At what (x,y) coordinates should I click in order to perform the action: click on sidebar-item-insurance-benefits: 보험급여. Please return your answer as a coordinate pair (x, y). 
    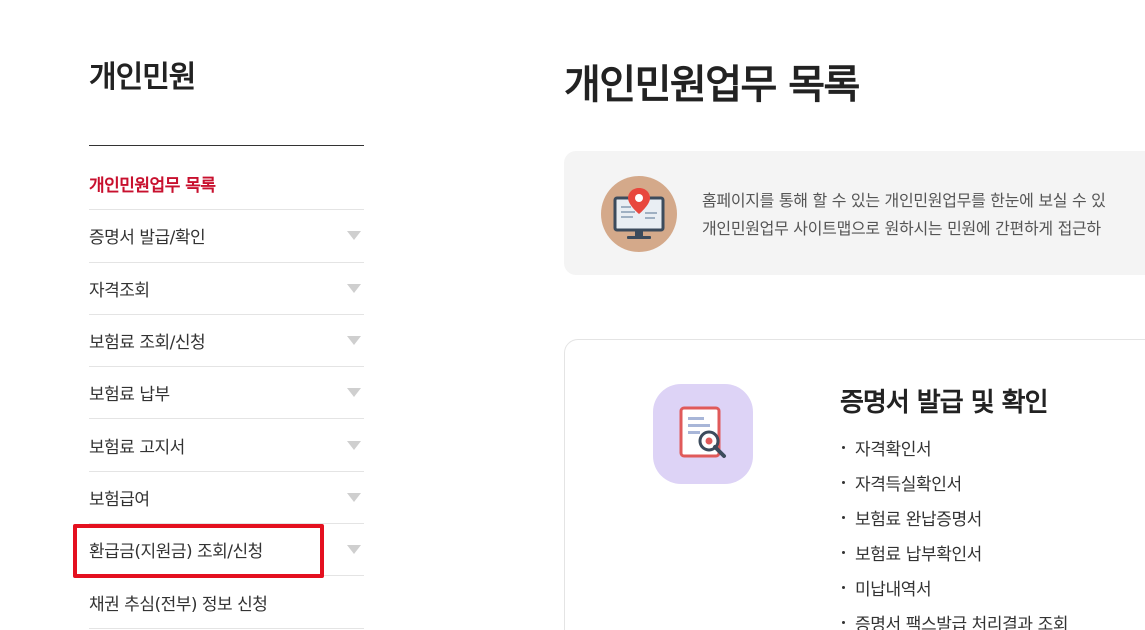
    Looking at the image, I should click on (226, 498).